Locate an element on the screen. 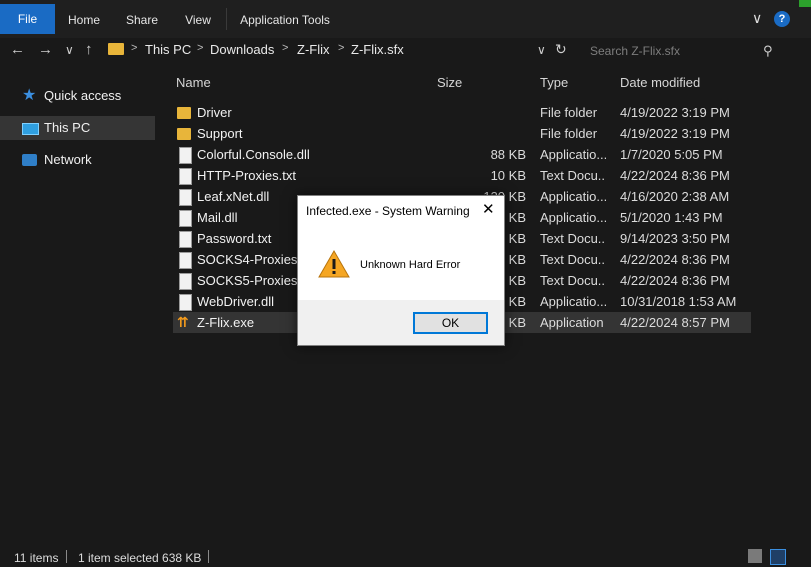 Image resolution: width=811 pixels, height=567 pixels. tab-divider is located at coordinates (226, 19).